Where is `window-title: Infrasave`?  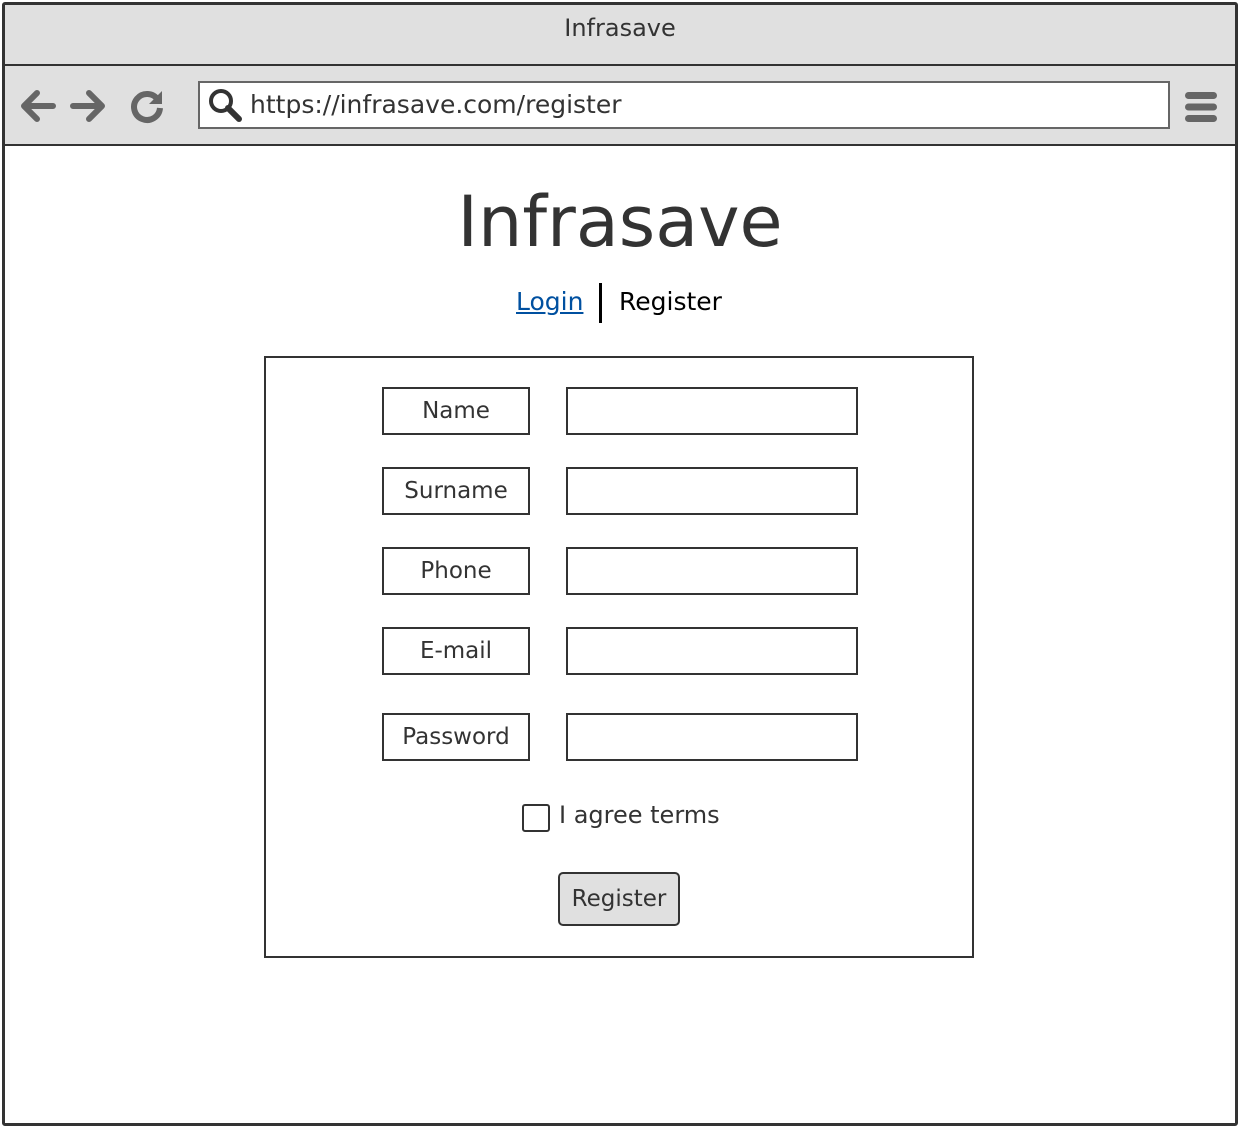
window-title: Infrasave is located at coordinates (620, 28).